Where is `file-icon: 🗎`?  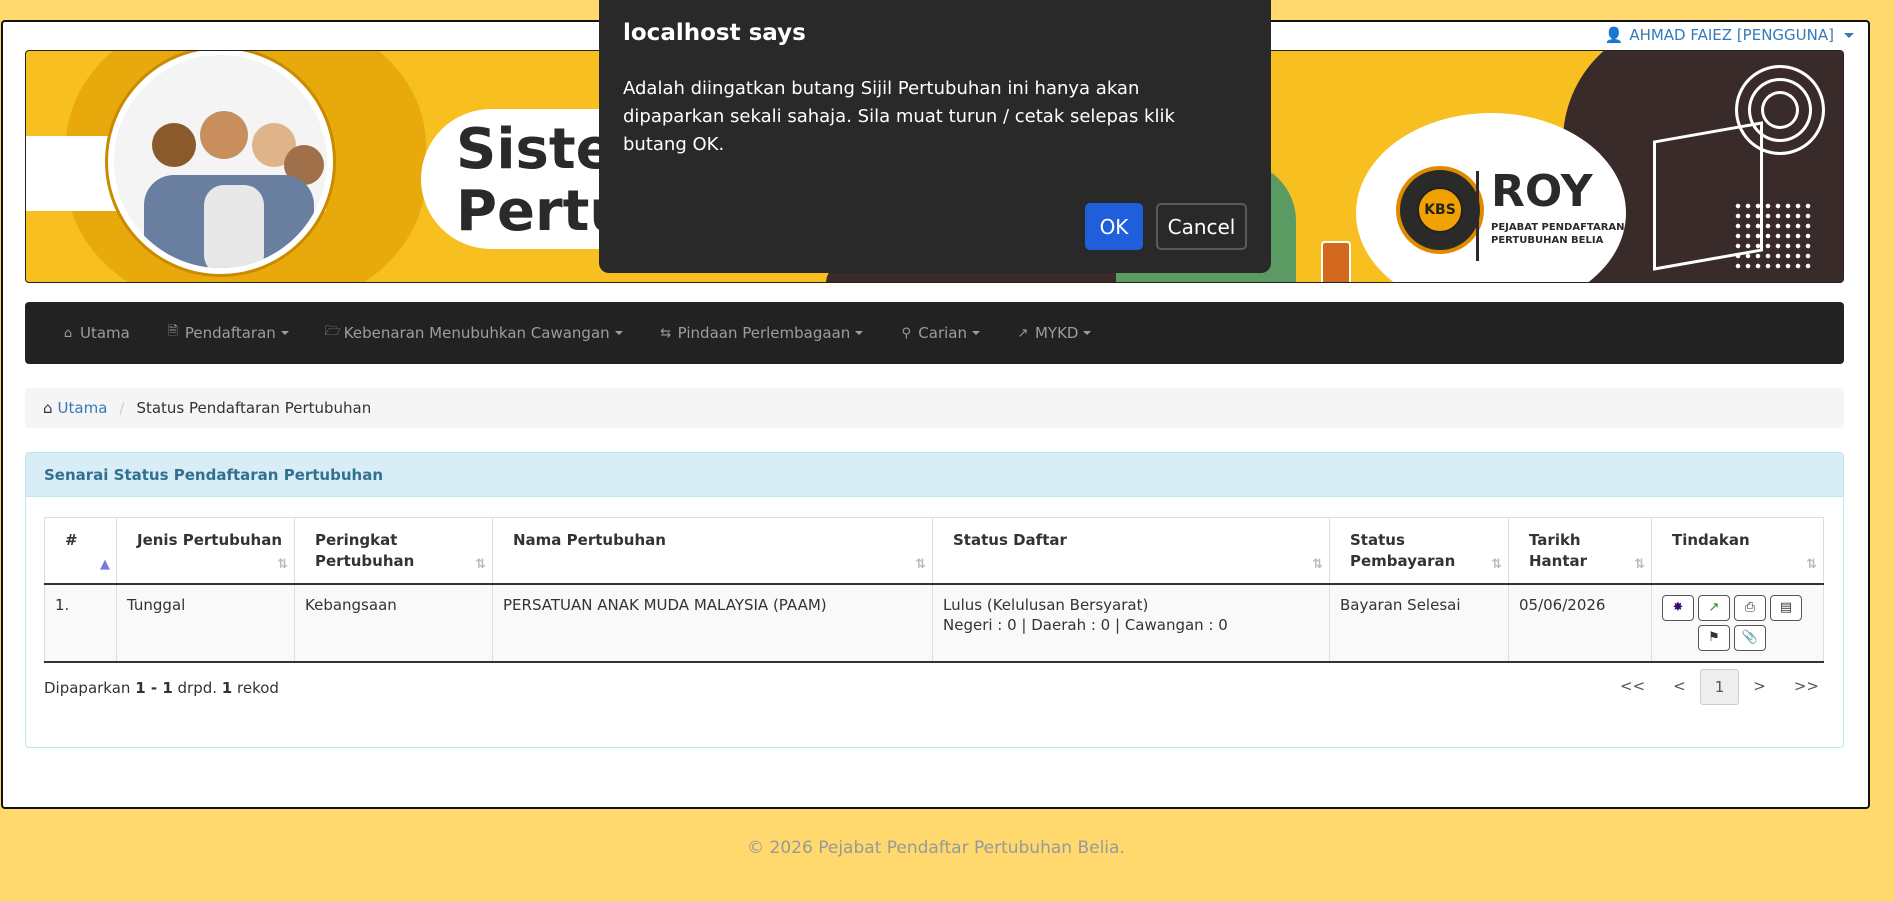 file-icon: 🗎 is located at coordinates (173, 331).